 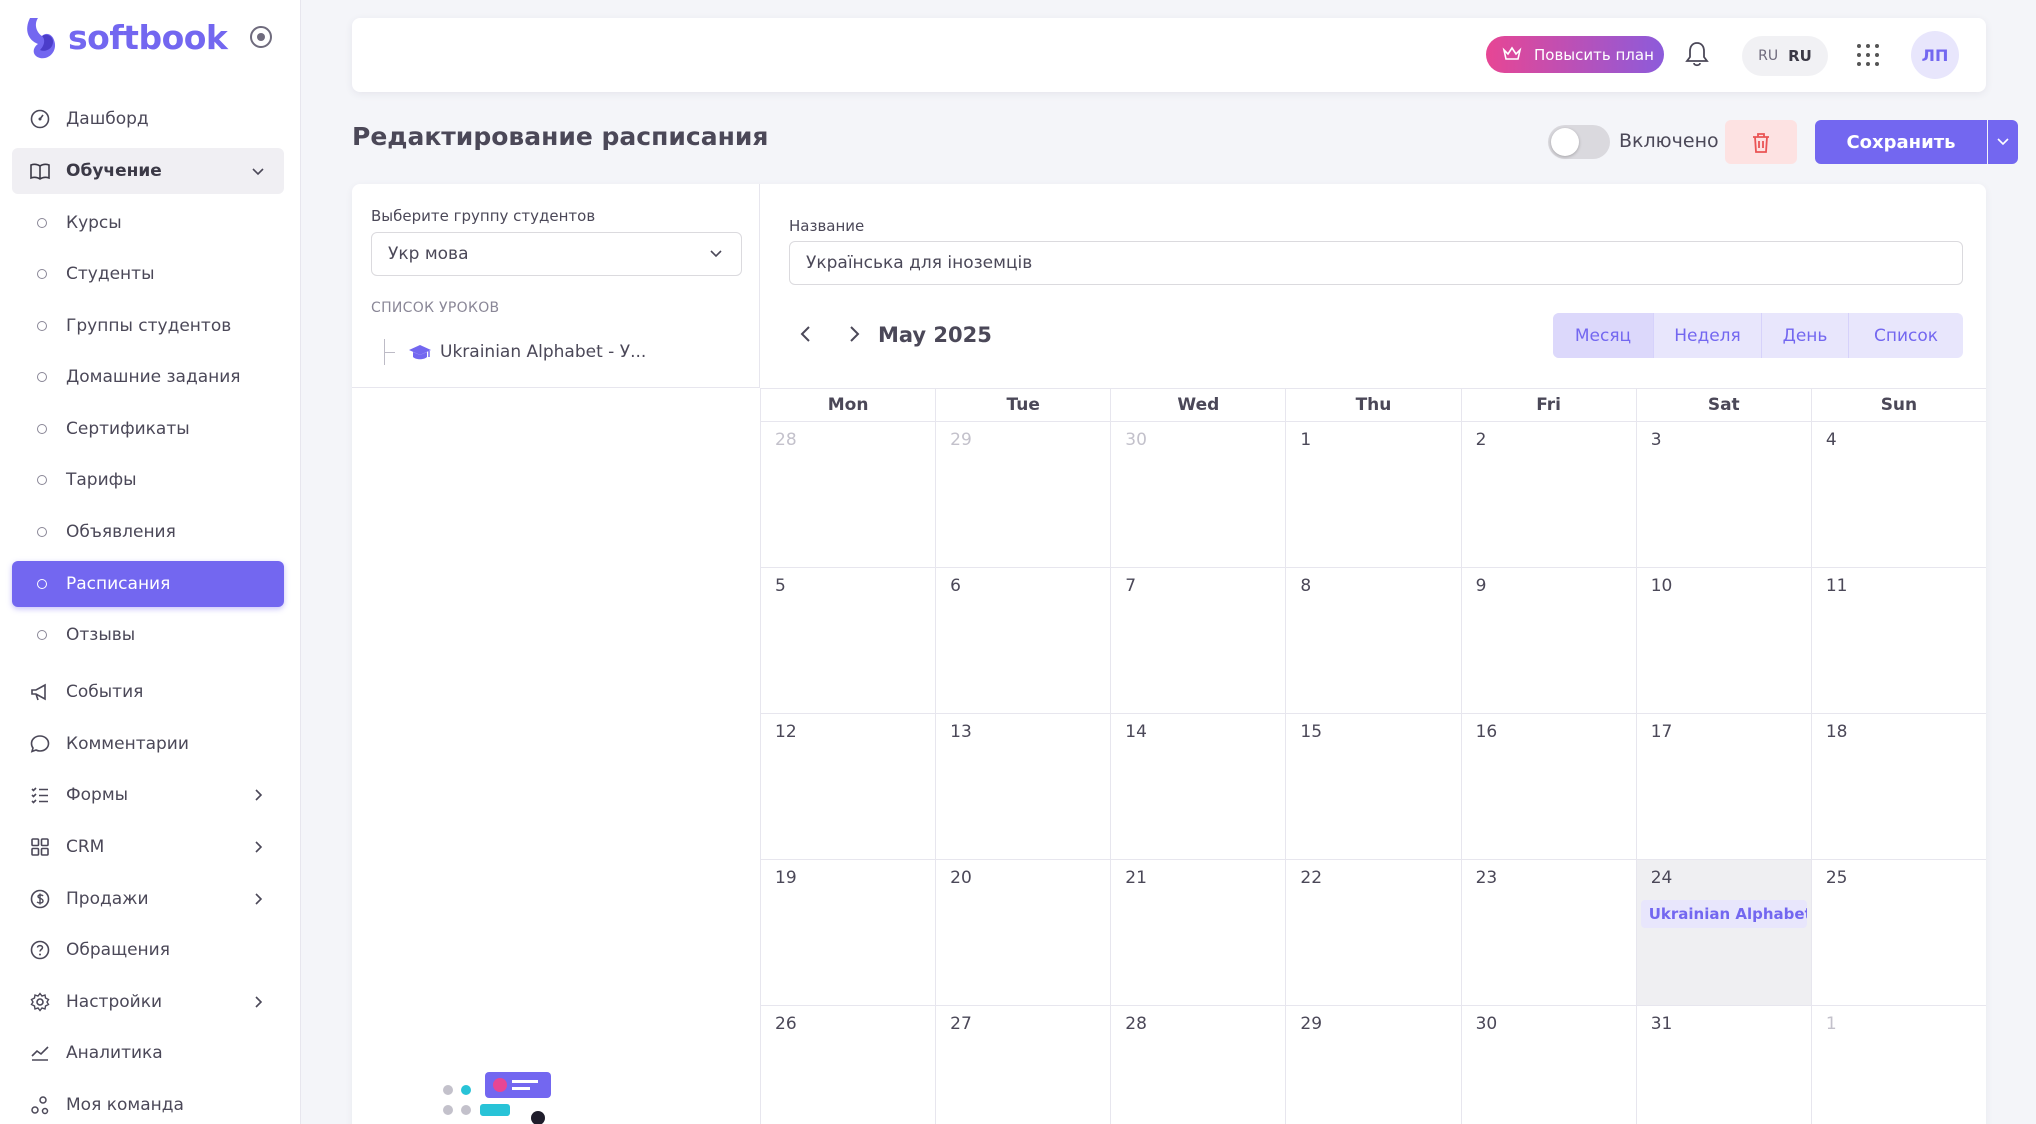 What do you see at coordinates (827, 226) in the screenshot?
I see `name-field-label: Название` at bounding box center [827, 226].